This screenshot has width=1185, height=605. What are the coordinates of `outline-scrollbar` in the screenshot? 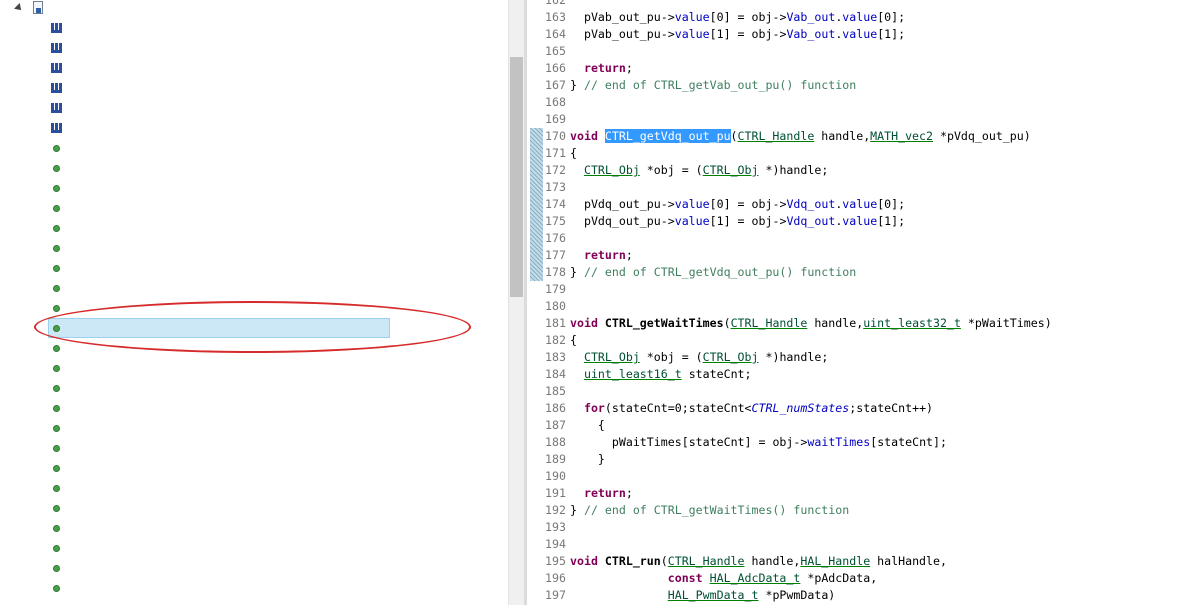 It's located at (516, 302).